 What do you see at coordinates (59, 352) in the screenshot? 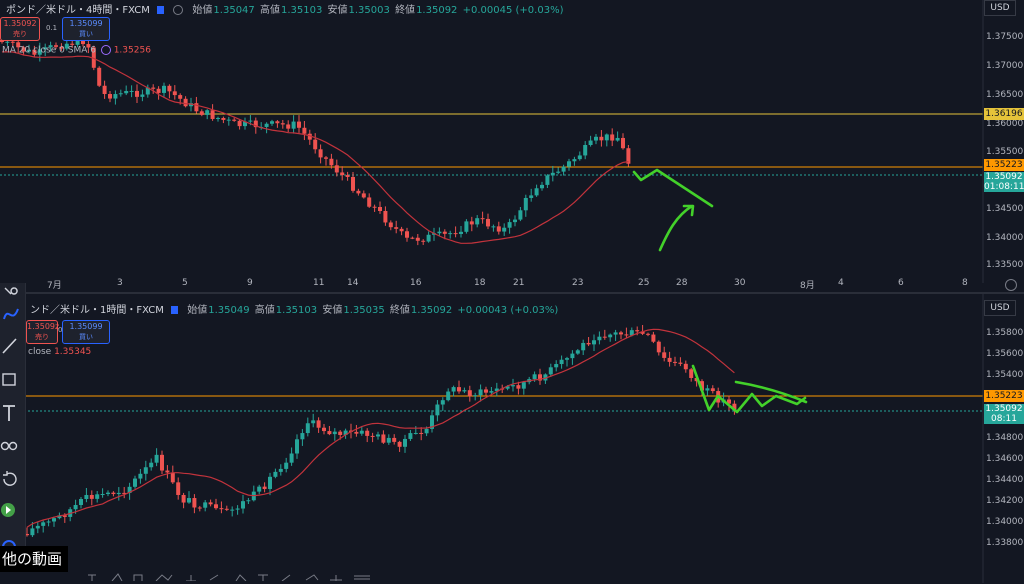
I see `sma-legend-1h: close 1.35345` at bounding box center [59, 352].